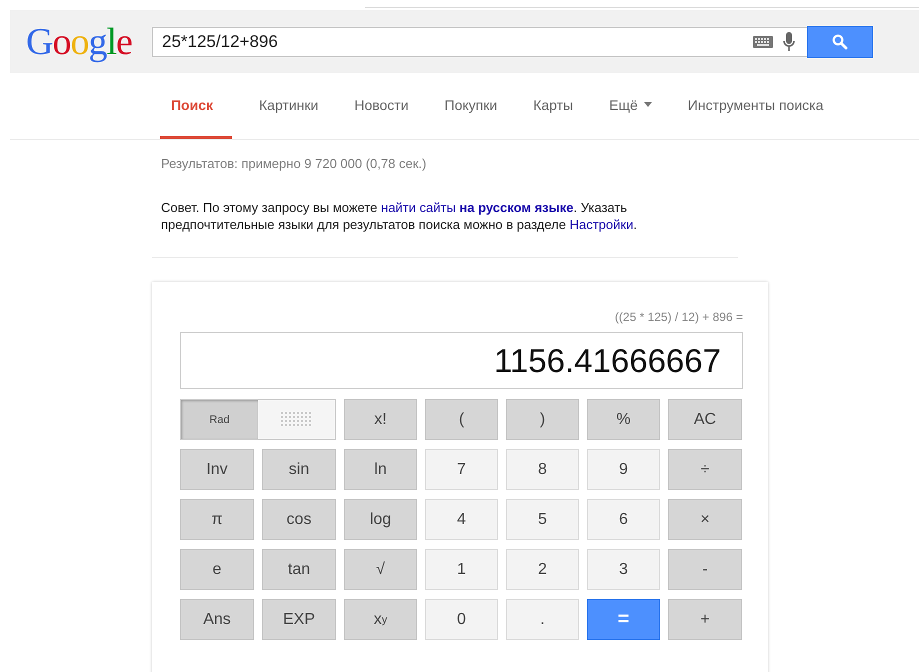 The height and width of the screenshot is (672, 919). I want to click on microphone-icon, so click(789, 42).